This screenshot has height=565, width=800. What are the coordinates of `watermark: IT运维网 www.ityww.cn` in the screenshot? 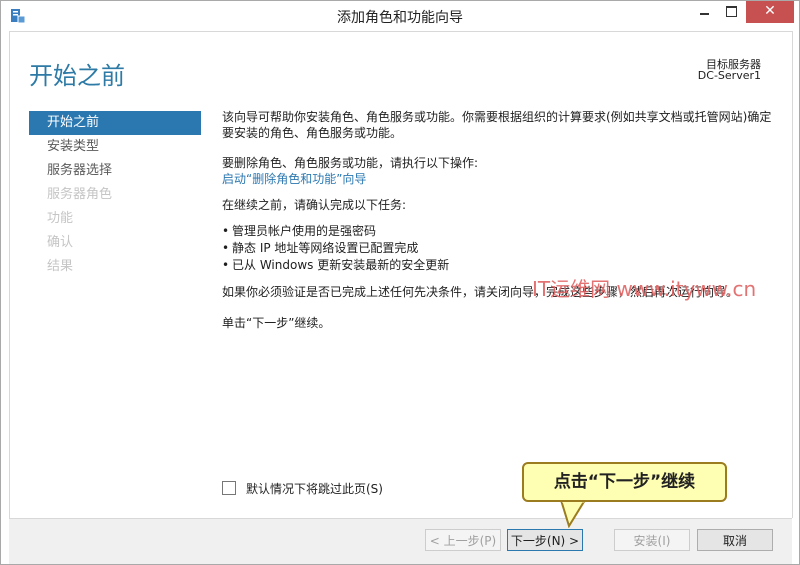 It's located at (644, 289).